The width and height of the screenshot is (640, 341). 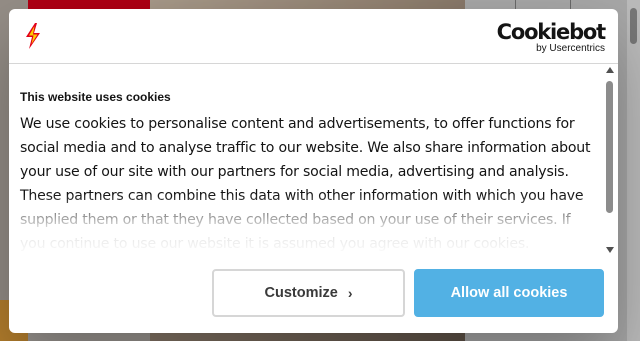 What do you see at coordinates (570, 48) in the screenshot?
I see `cookiebot-byline: by Usercentrics` at bounding box center [570, 48].